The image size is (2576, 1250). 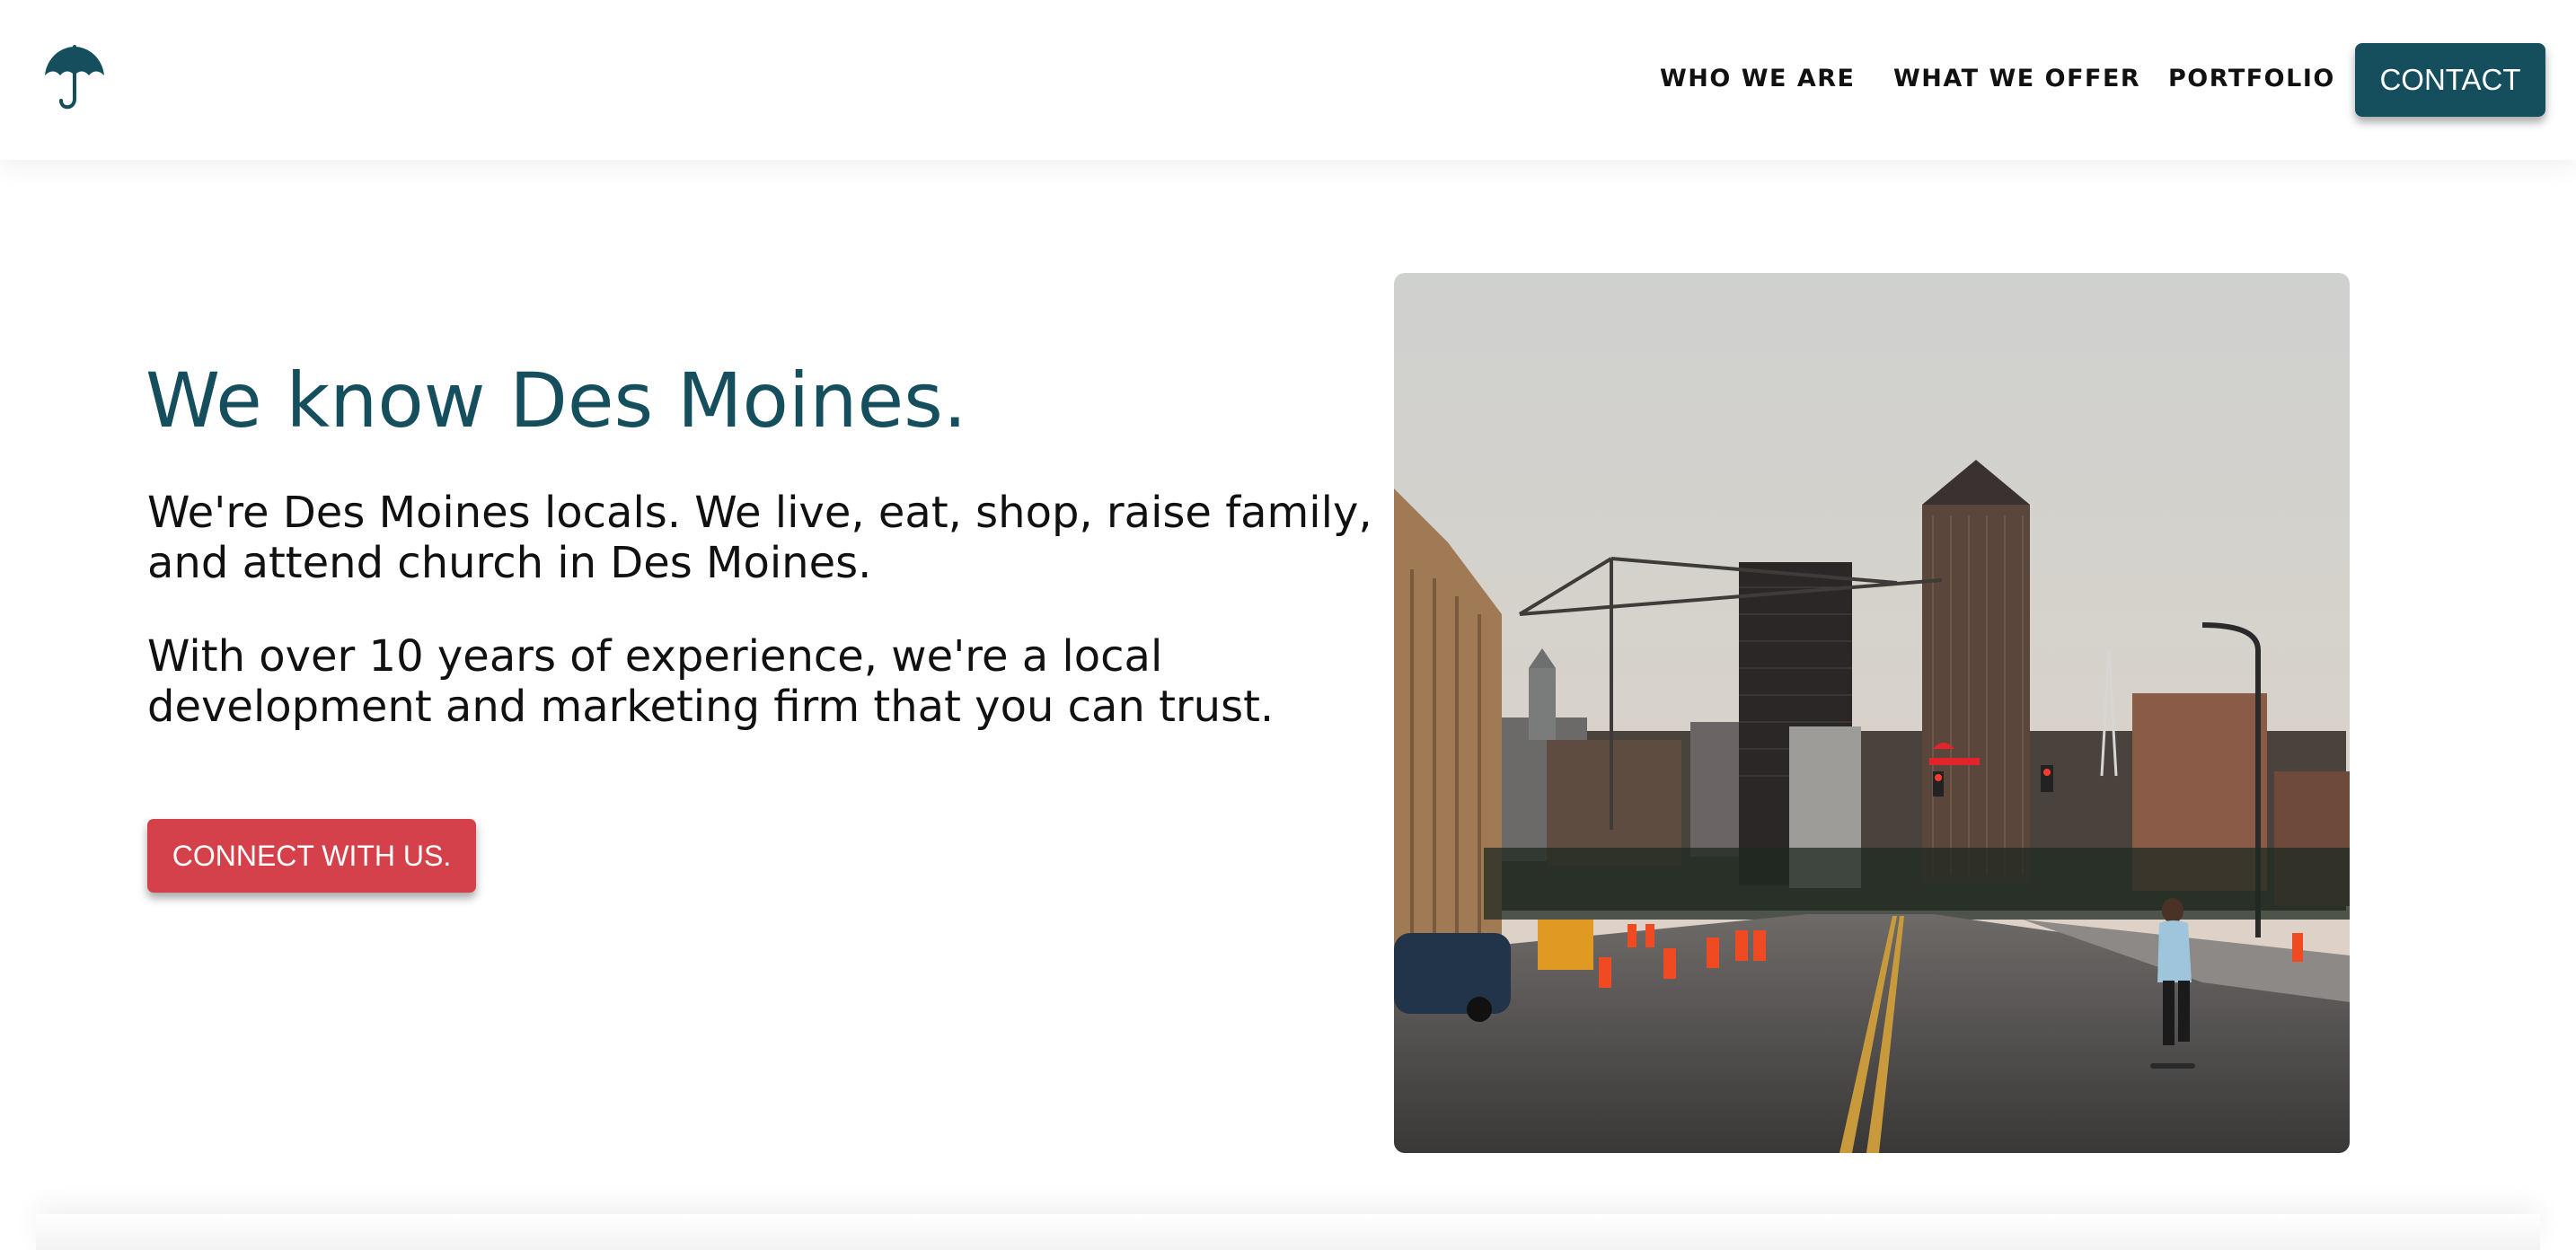 What do you see at coordinates (1288, 1232) in the screenshot?
I see `next-section-edge` at bounding box center [1288, 1232].